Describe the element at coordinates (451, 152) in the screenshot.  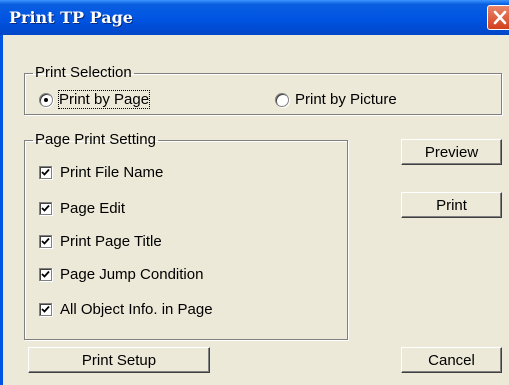
I see `preview-button: Preview` at that location.